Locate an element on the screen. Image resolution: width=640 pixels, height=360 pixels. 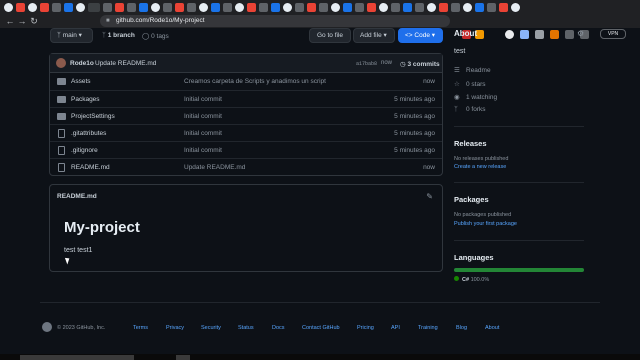
stars-link: ☆ 0 stars is located at coordinates (470, 84).